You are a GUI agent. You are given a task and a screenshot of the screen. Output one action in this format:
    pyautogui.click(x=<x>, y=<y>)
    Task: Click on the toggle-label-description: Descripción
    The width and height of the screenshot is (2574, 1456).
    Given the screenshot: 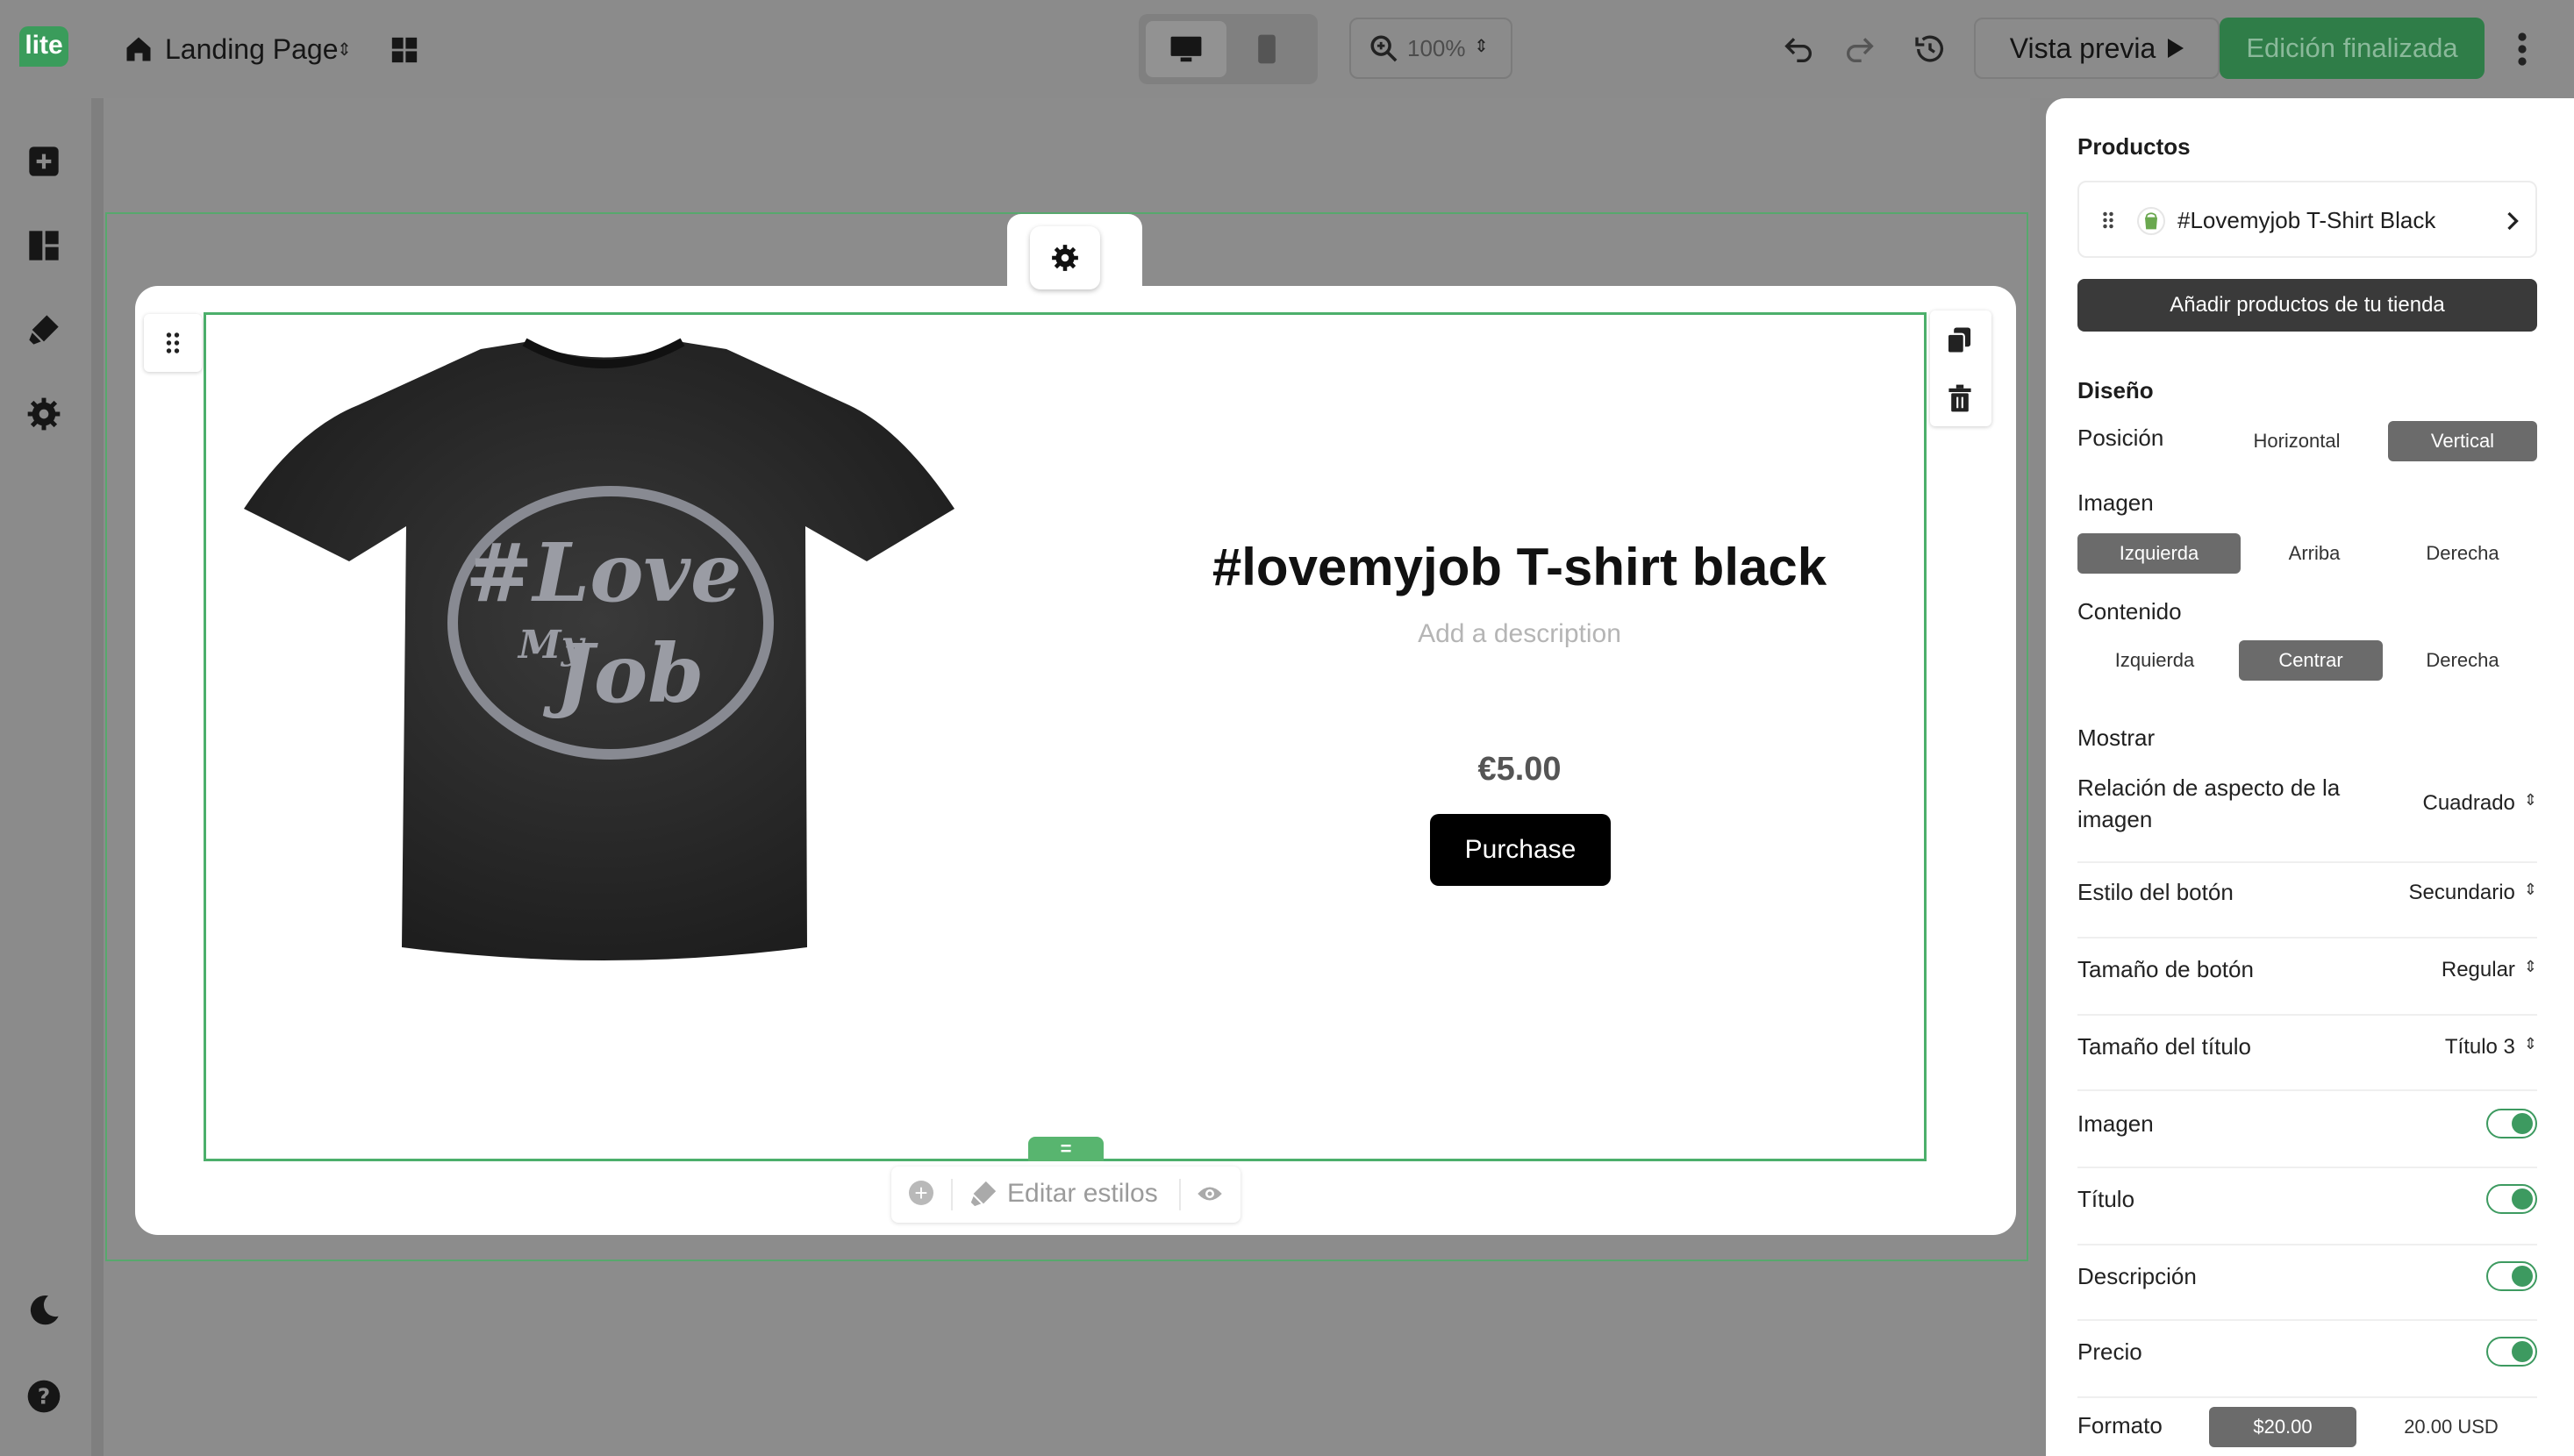 What is the action you would take?
    pyautogui.click(x=2137, y=1276)
    